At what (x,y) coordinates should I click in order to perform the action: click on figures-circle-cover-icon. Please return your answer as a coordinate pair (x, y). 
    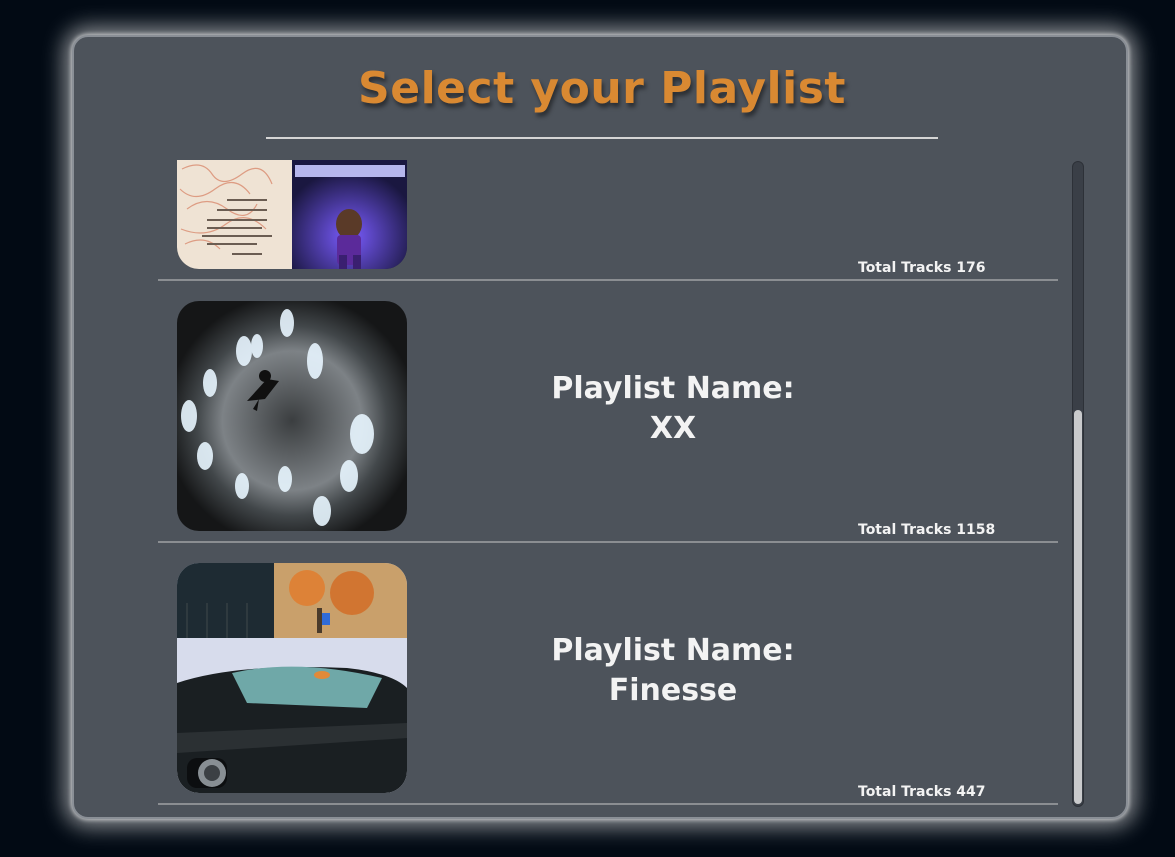
    Looking at the image, I should click on (292, 416).